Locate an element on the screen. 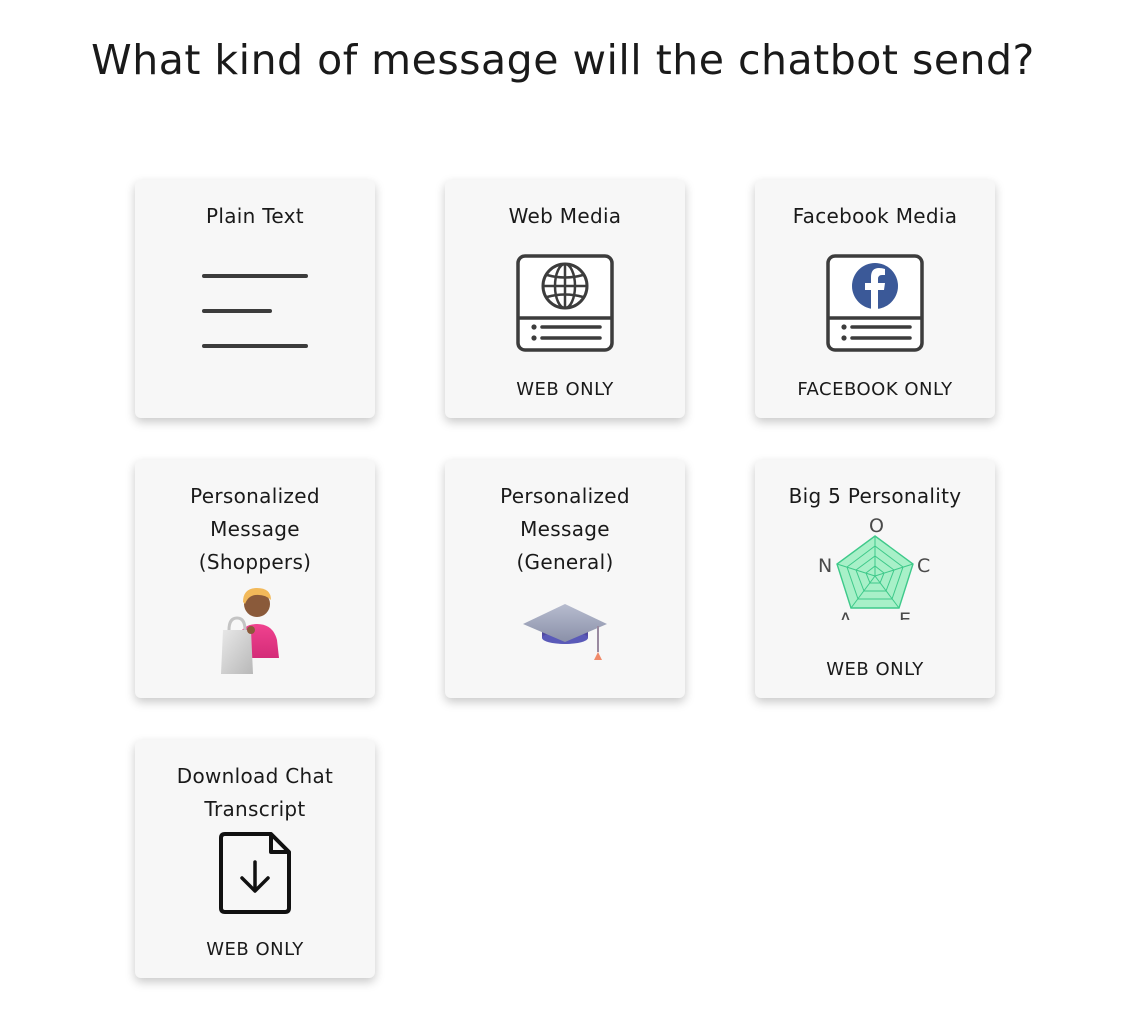  radar-label-a: A is located at coordinates (845, 614).